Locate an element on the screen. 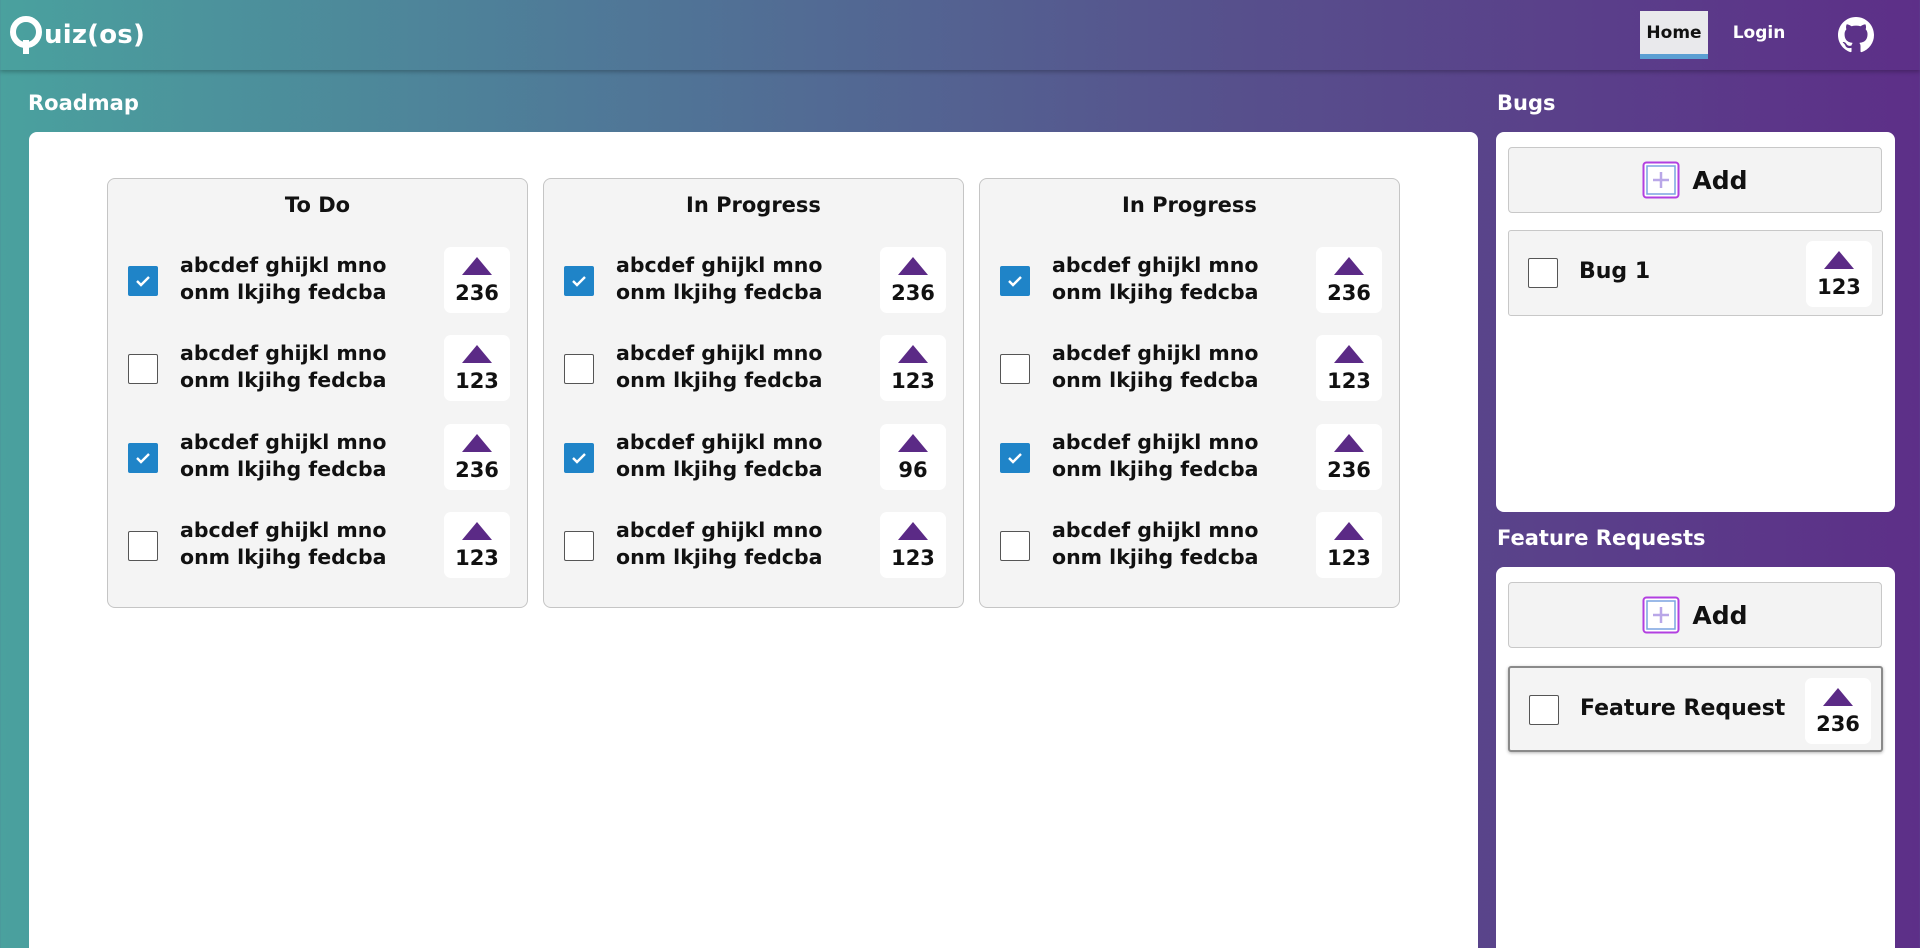 Image resolution: width=1920 pixels, height=948 pixels. app-logo: uiz(os) is located at coordinates (77, 35).